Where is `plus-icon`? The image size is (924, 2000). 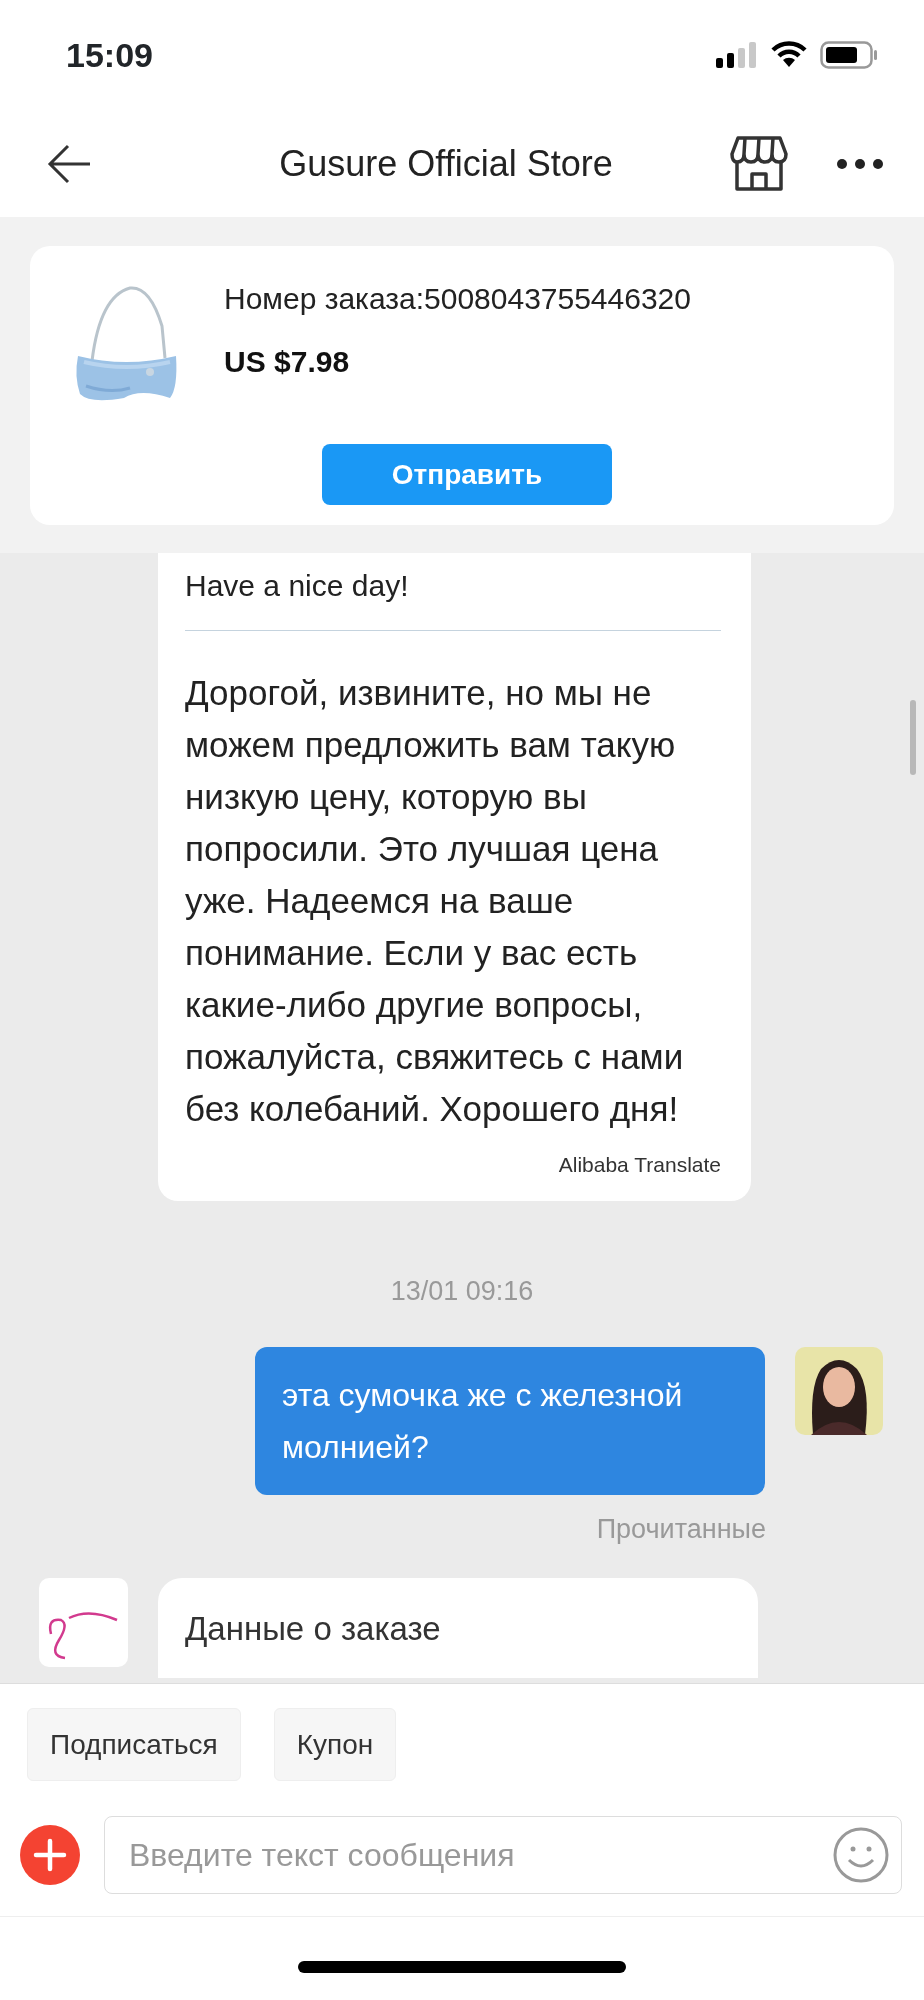
plus-icon is located at coordinates (50, 1855).